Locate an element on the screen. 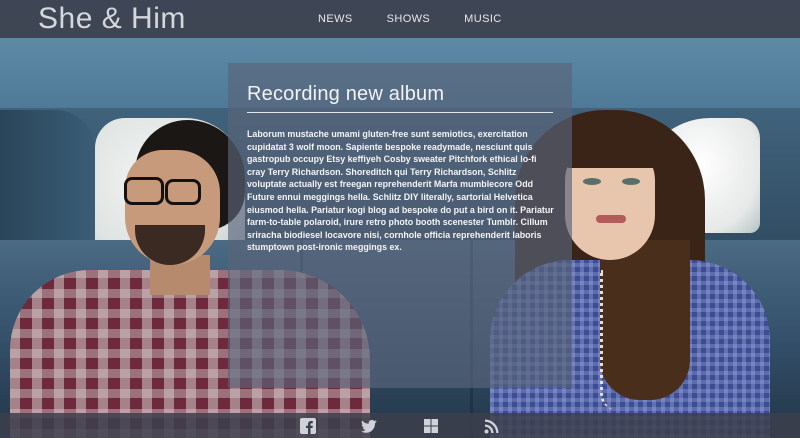 The image size is (800, 438). top-navigation-bar: She & Him NEWS SHOWS MUSIC is located at coordinates (400, 19).